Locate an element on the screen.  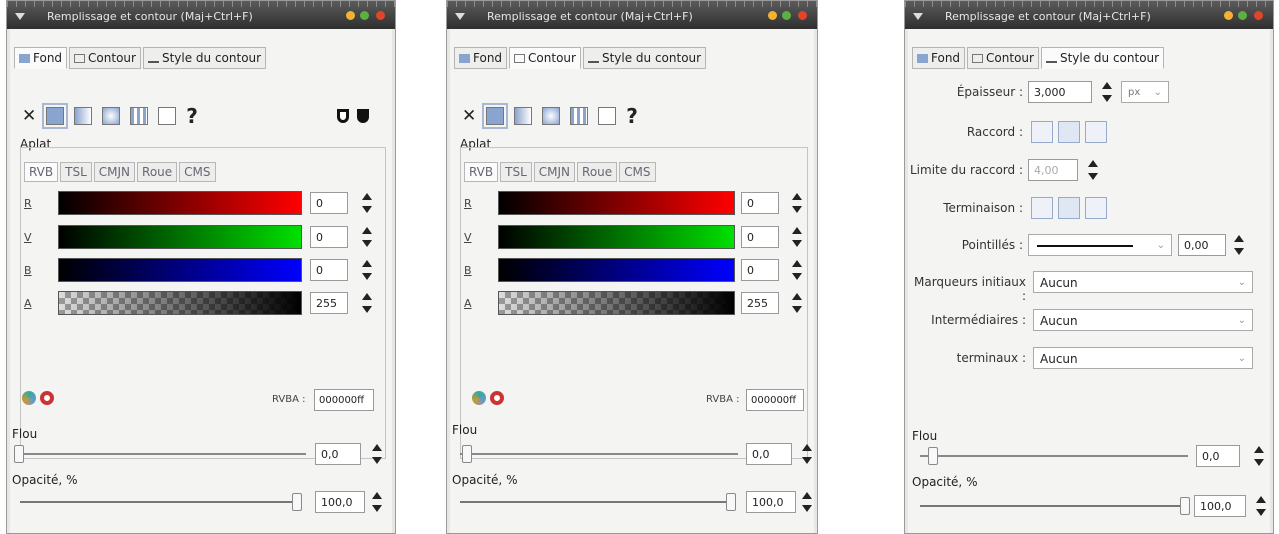
stroke-width-input: 3,000 is located at coordinates (1060, 92).